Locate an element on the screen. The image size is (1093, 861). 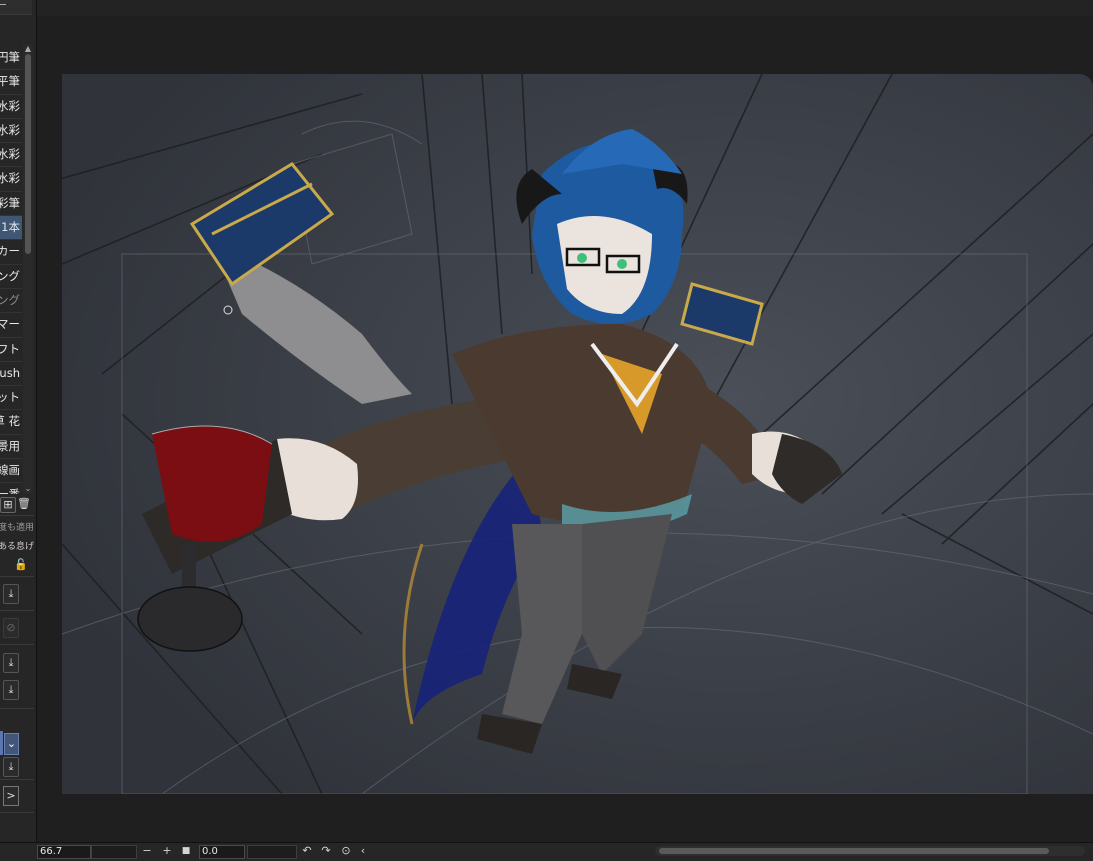
brush-list-item: マーカー is located at coordinates (11, 252).